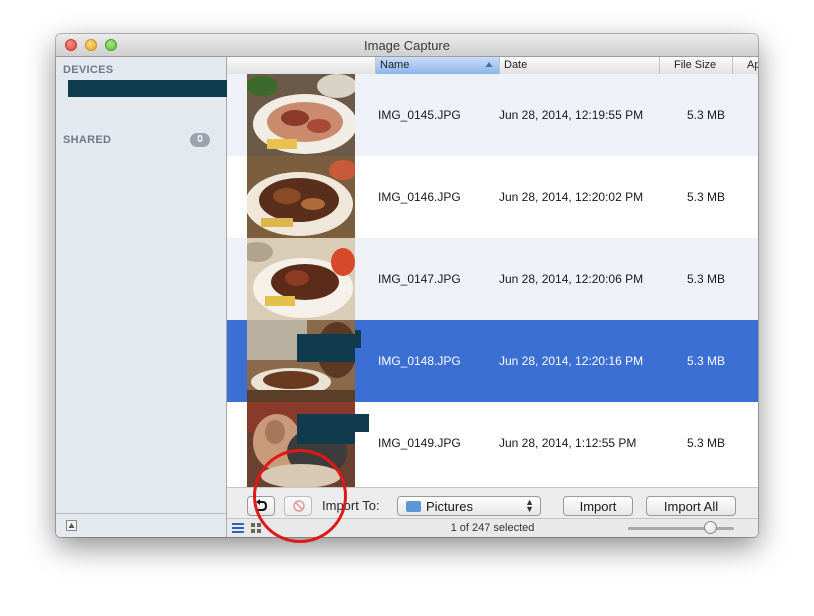 Image resolution: width=814 pixels, height=616 pixels. What do you see at coordinates (568, 443) in the screenshot?
I see `file-date: Jun 28, 2014, 1:12:55 PM` at bounding box center [568, 443].